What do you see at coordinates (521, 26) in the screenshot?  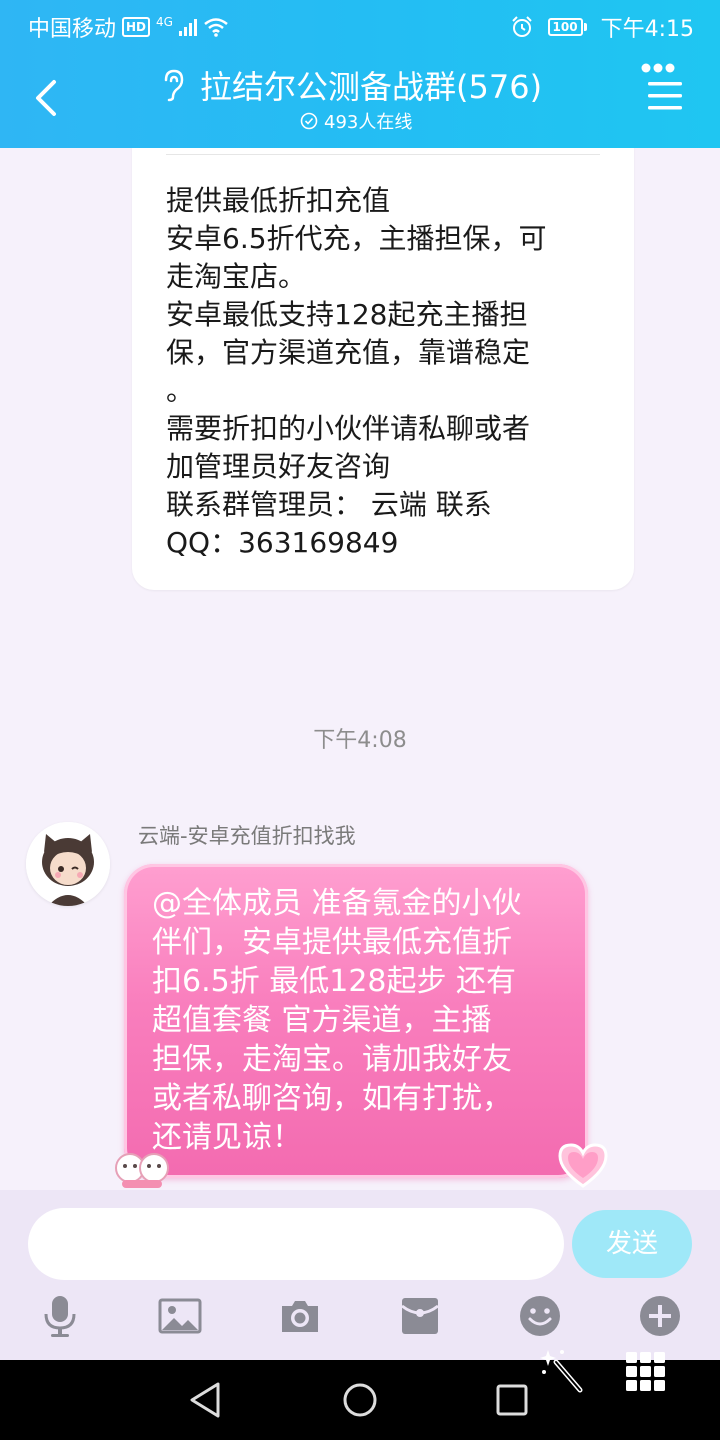 I see `alarm-icon` at bounding box center [521, 26].